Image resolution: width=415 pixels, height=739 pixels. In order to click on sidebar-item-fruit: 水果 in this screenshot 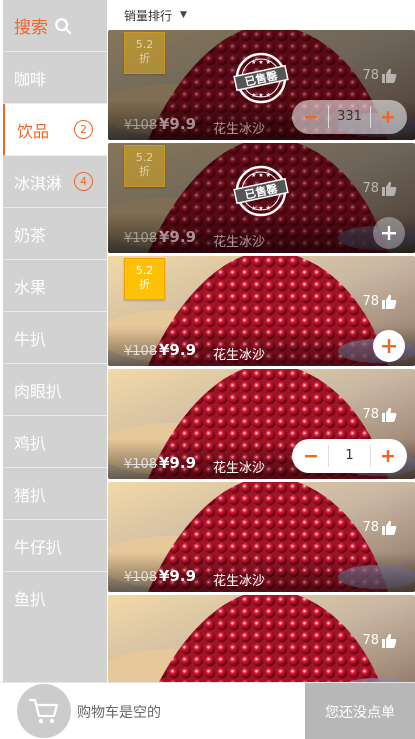, I will do `click(55, 286)`.